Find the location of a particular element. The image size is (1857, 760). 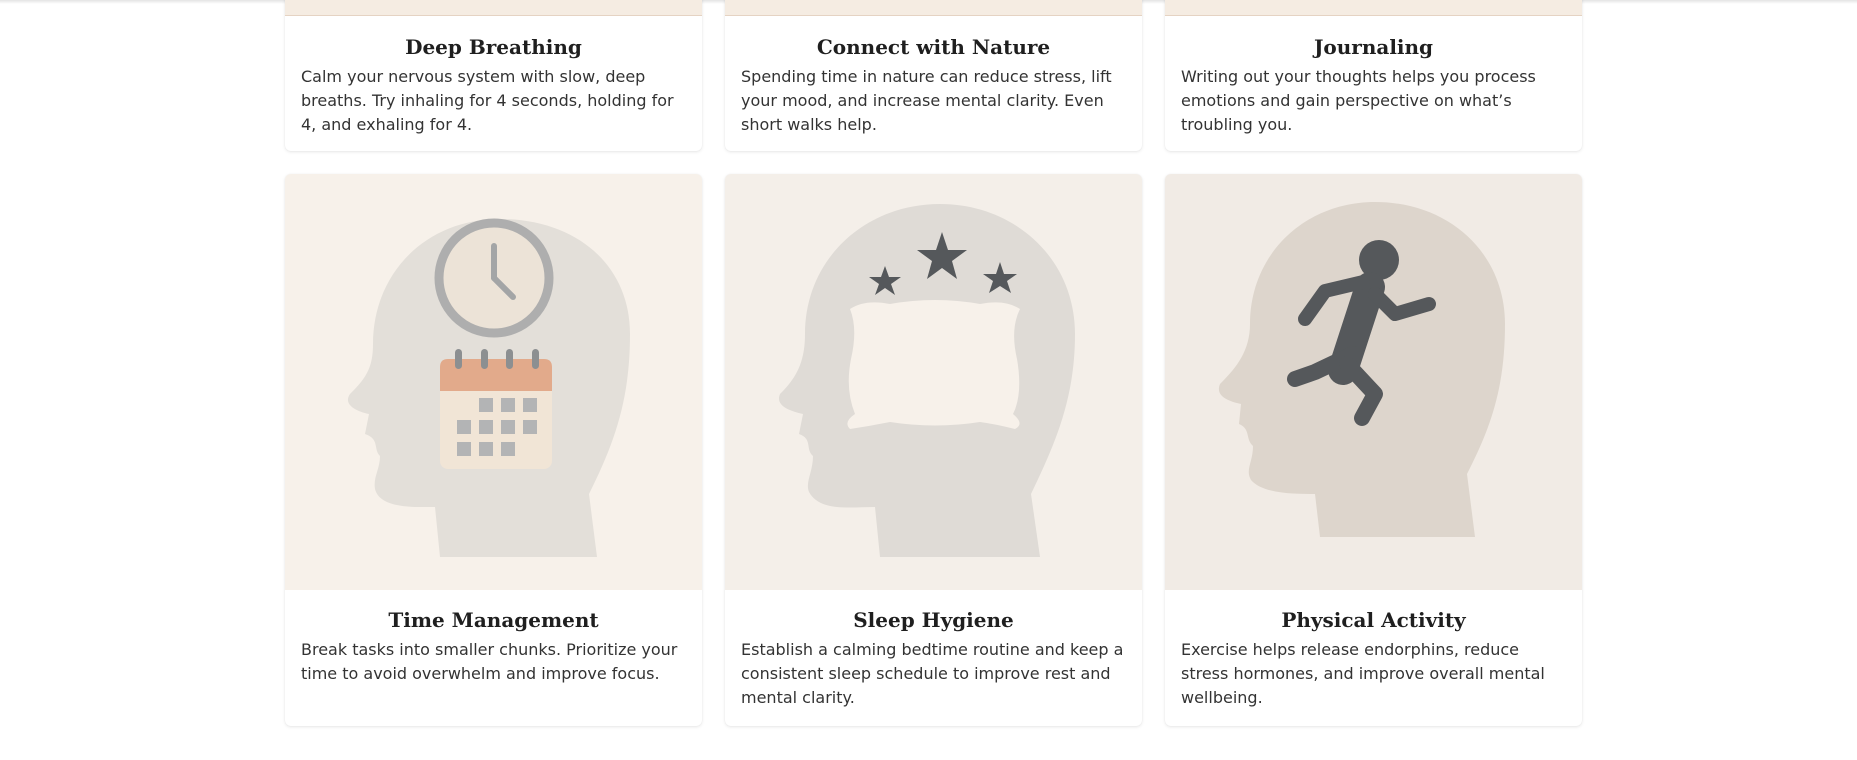

card-title: Deep Breathing is located at coordinates (493, 47).